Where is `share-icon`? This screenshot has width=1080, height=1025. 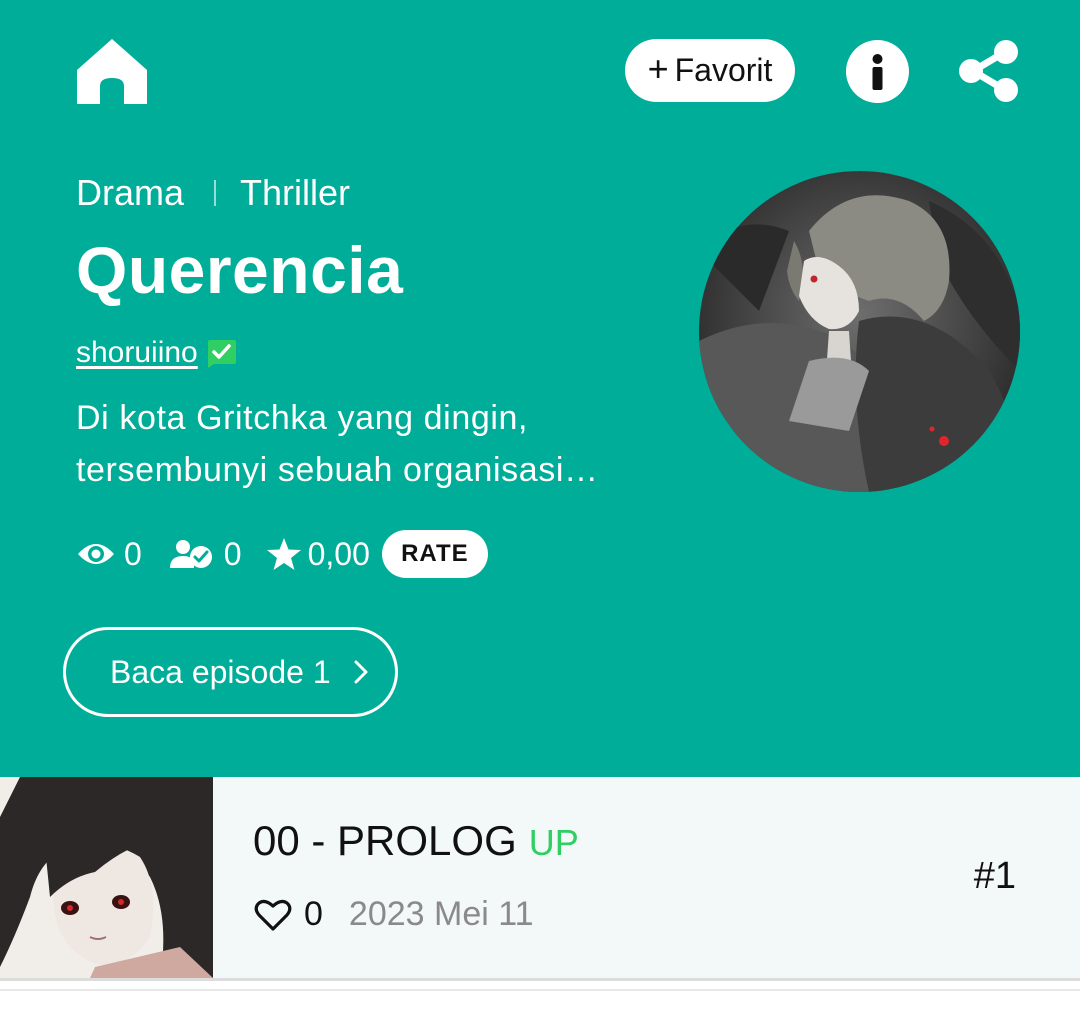 share-icon is located at coordinates (988, 71).